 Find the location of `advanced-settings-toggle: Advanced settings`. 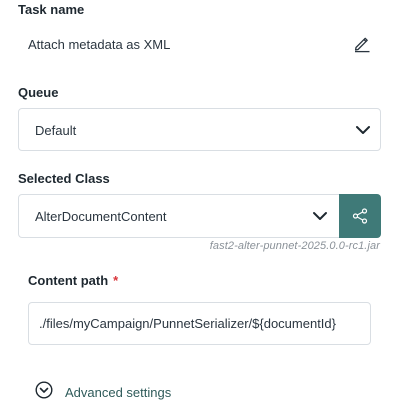

advanced-settings-toggle: Advanced settings is located at coordinates (103, 392).